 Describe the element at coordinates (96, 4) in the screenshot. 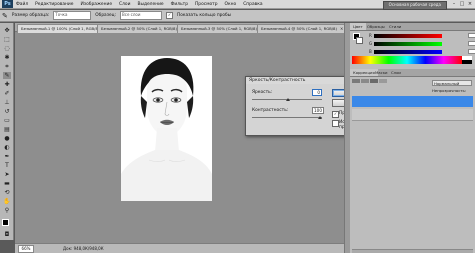

I see `menu-image: Изображение` at that location.